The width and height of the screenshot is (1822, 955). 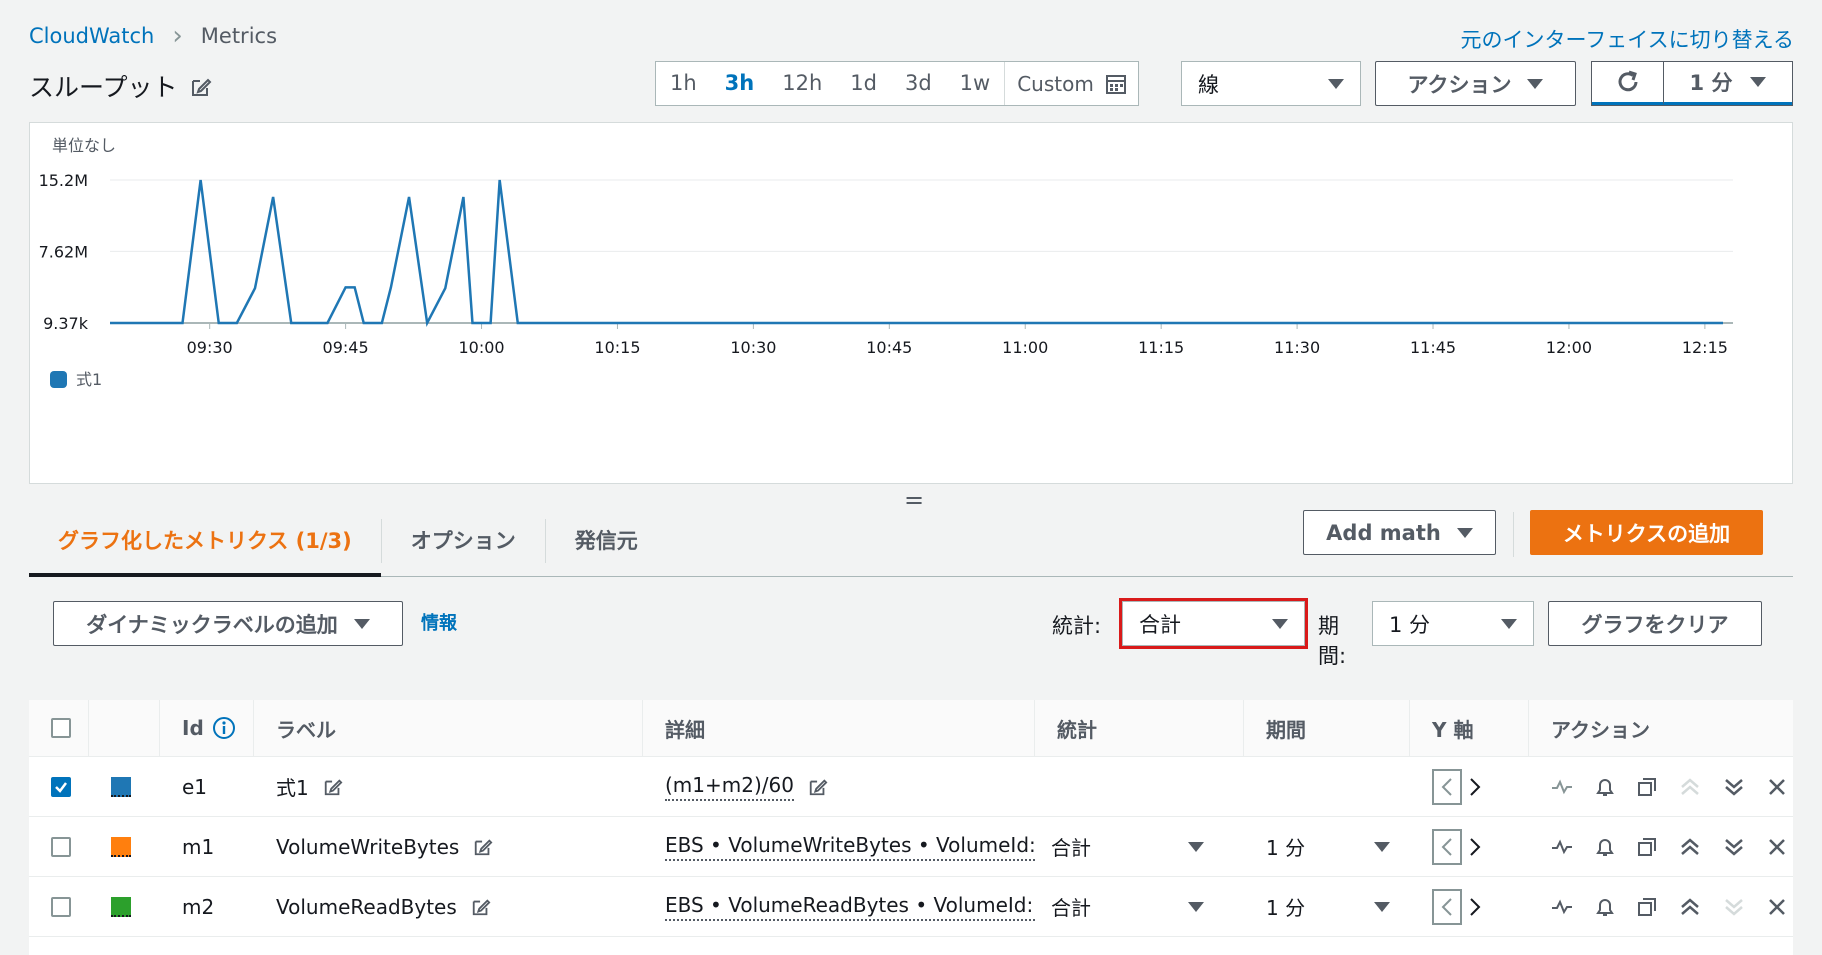 What do you see at coordinates (1469, 728) in the screenshot?
I see `header-y-axis: Y 軸` at bounding box center [1469, 728].